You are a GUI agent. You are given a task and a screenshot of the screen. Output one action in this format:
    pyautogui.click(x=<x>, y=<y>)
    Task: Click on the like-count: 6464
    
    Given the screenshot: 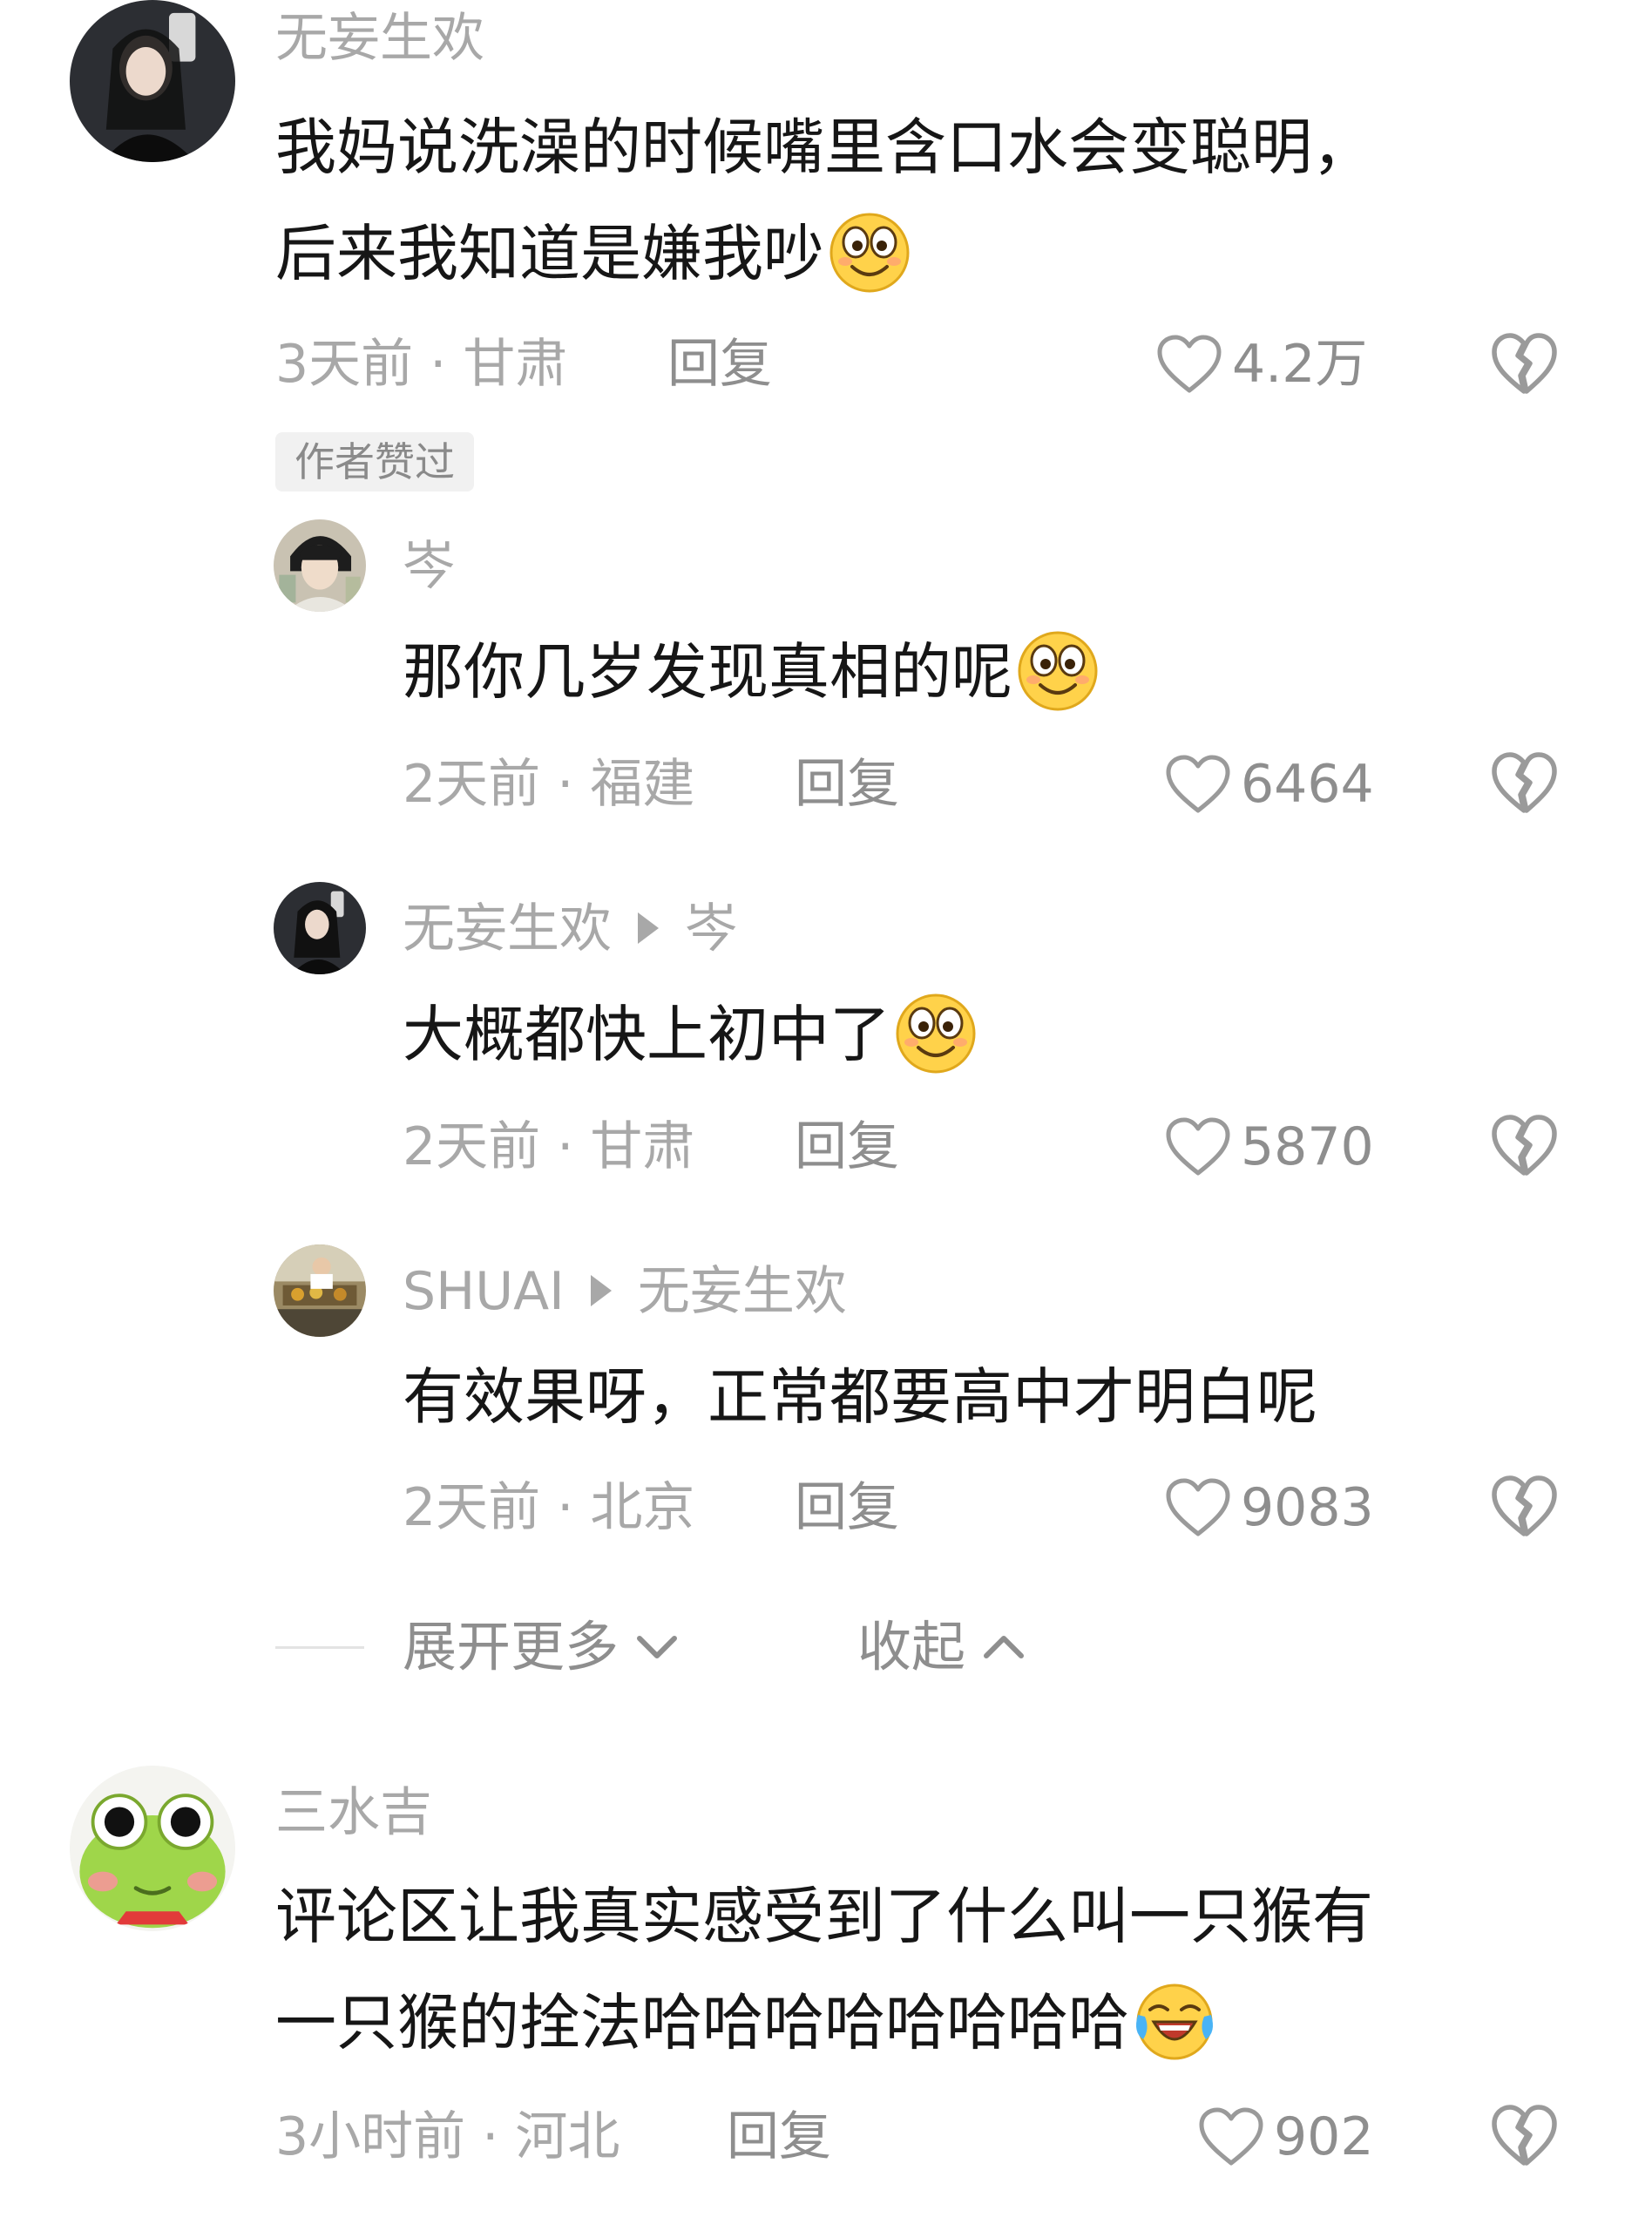 What is the action you would take?
    pyautogui.click(x=1307, y=784)
    